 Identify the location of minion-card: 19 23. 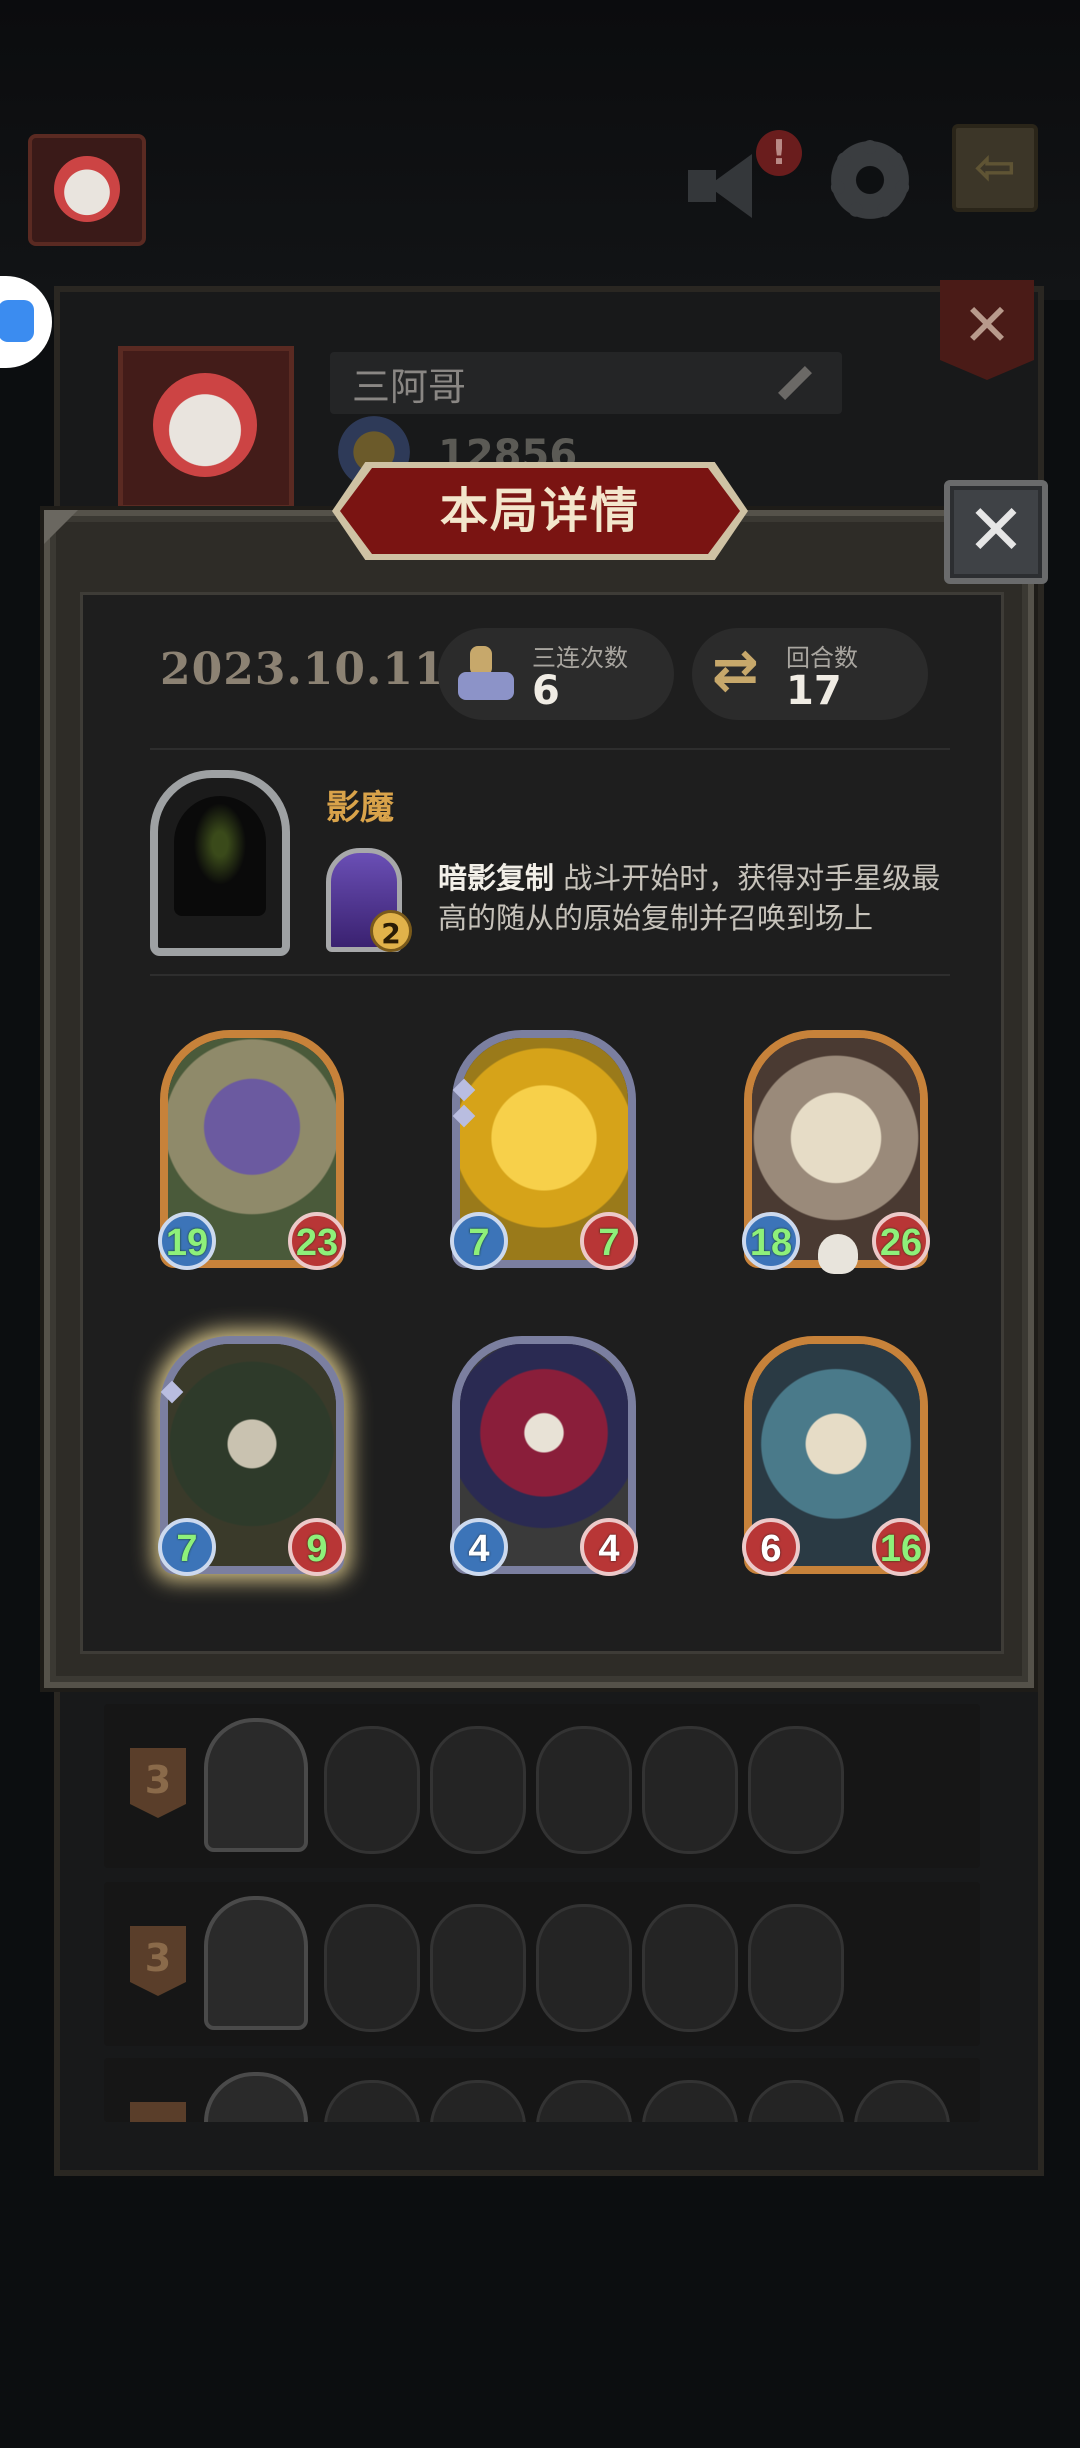
(252, 1150).